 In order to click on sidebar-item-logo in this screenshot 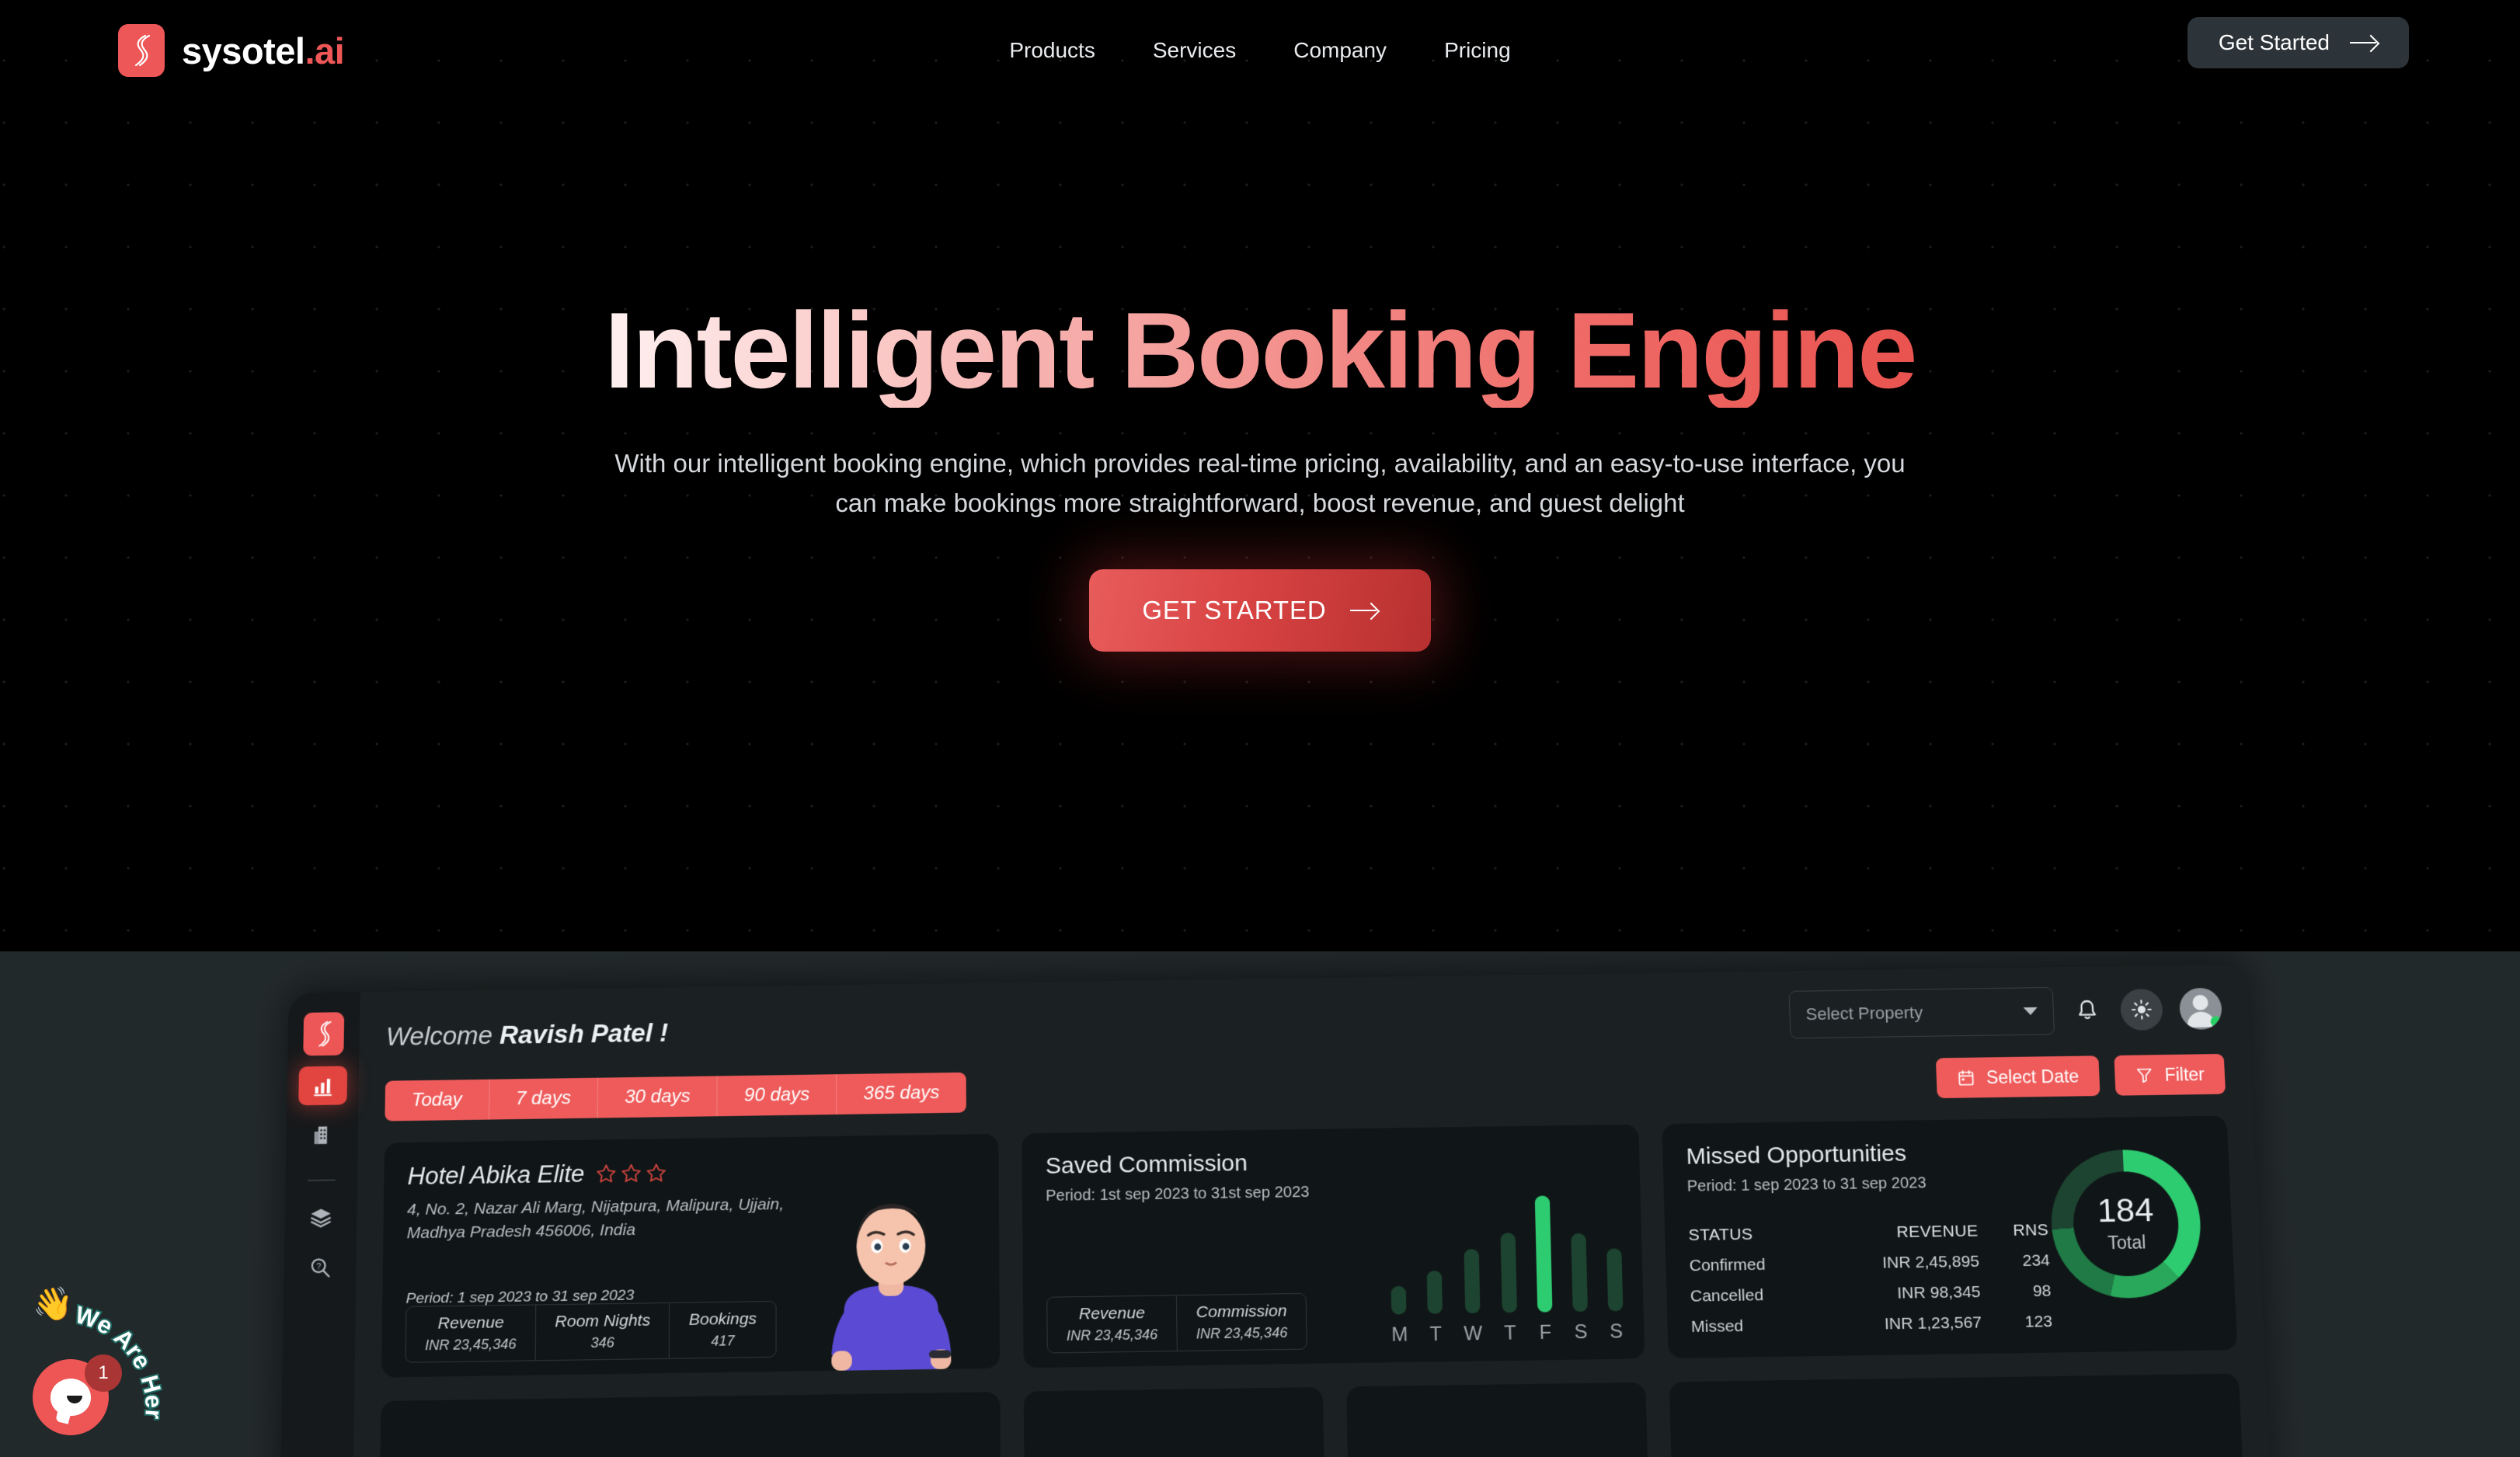, I will do `click(324, 1034)`.